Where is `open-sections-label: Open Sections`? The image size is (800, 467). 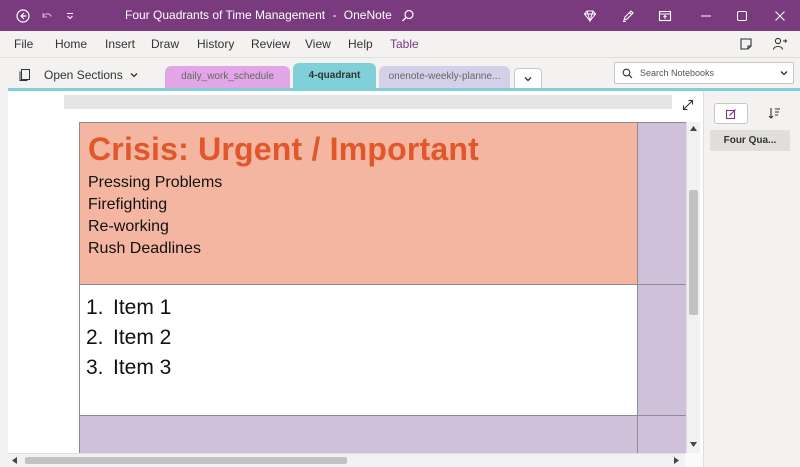 open-sections-label: Open Sections is located at coordinates (83, 75).